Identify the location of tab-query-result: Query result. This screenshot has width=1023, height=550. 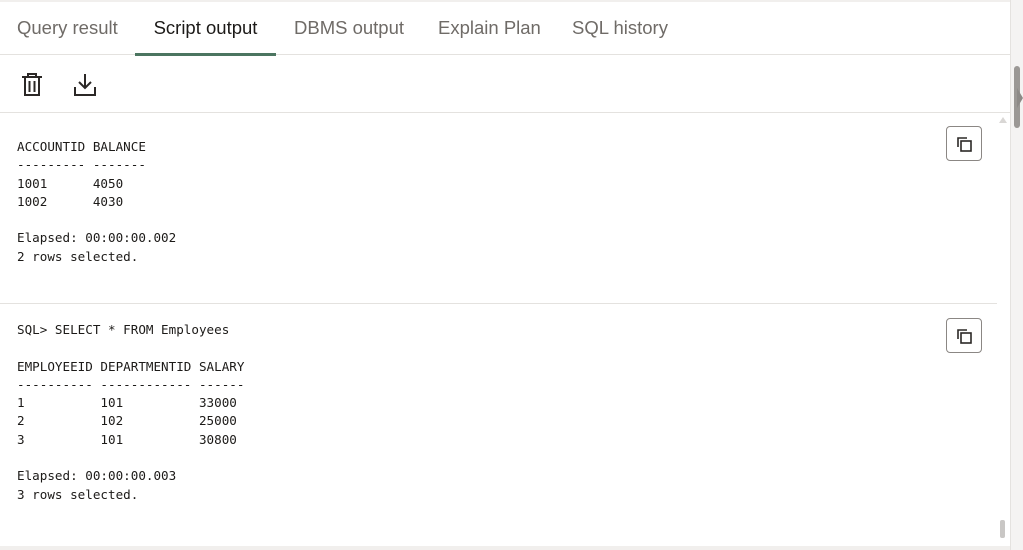
(67, 27).